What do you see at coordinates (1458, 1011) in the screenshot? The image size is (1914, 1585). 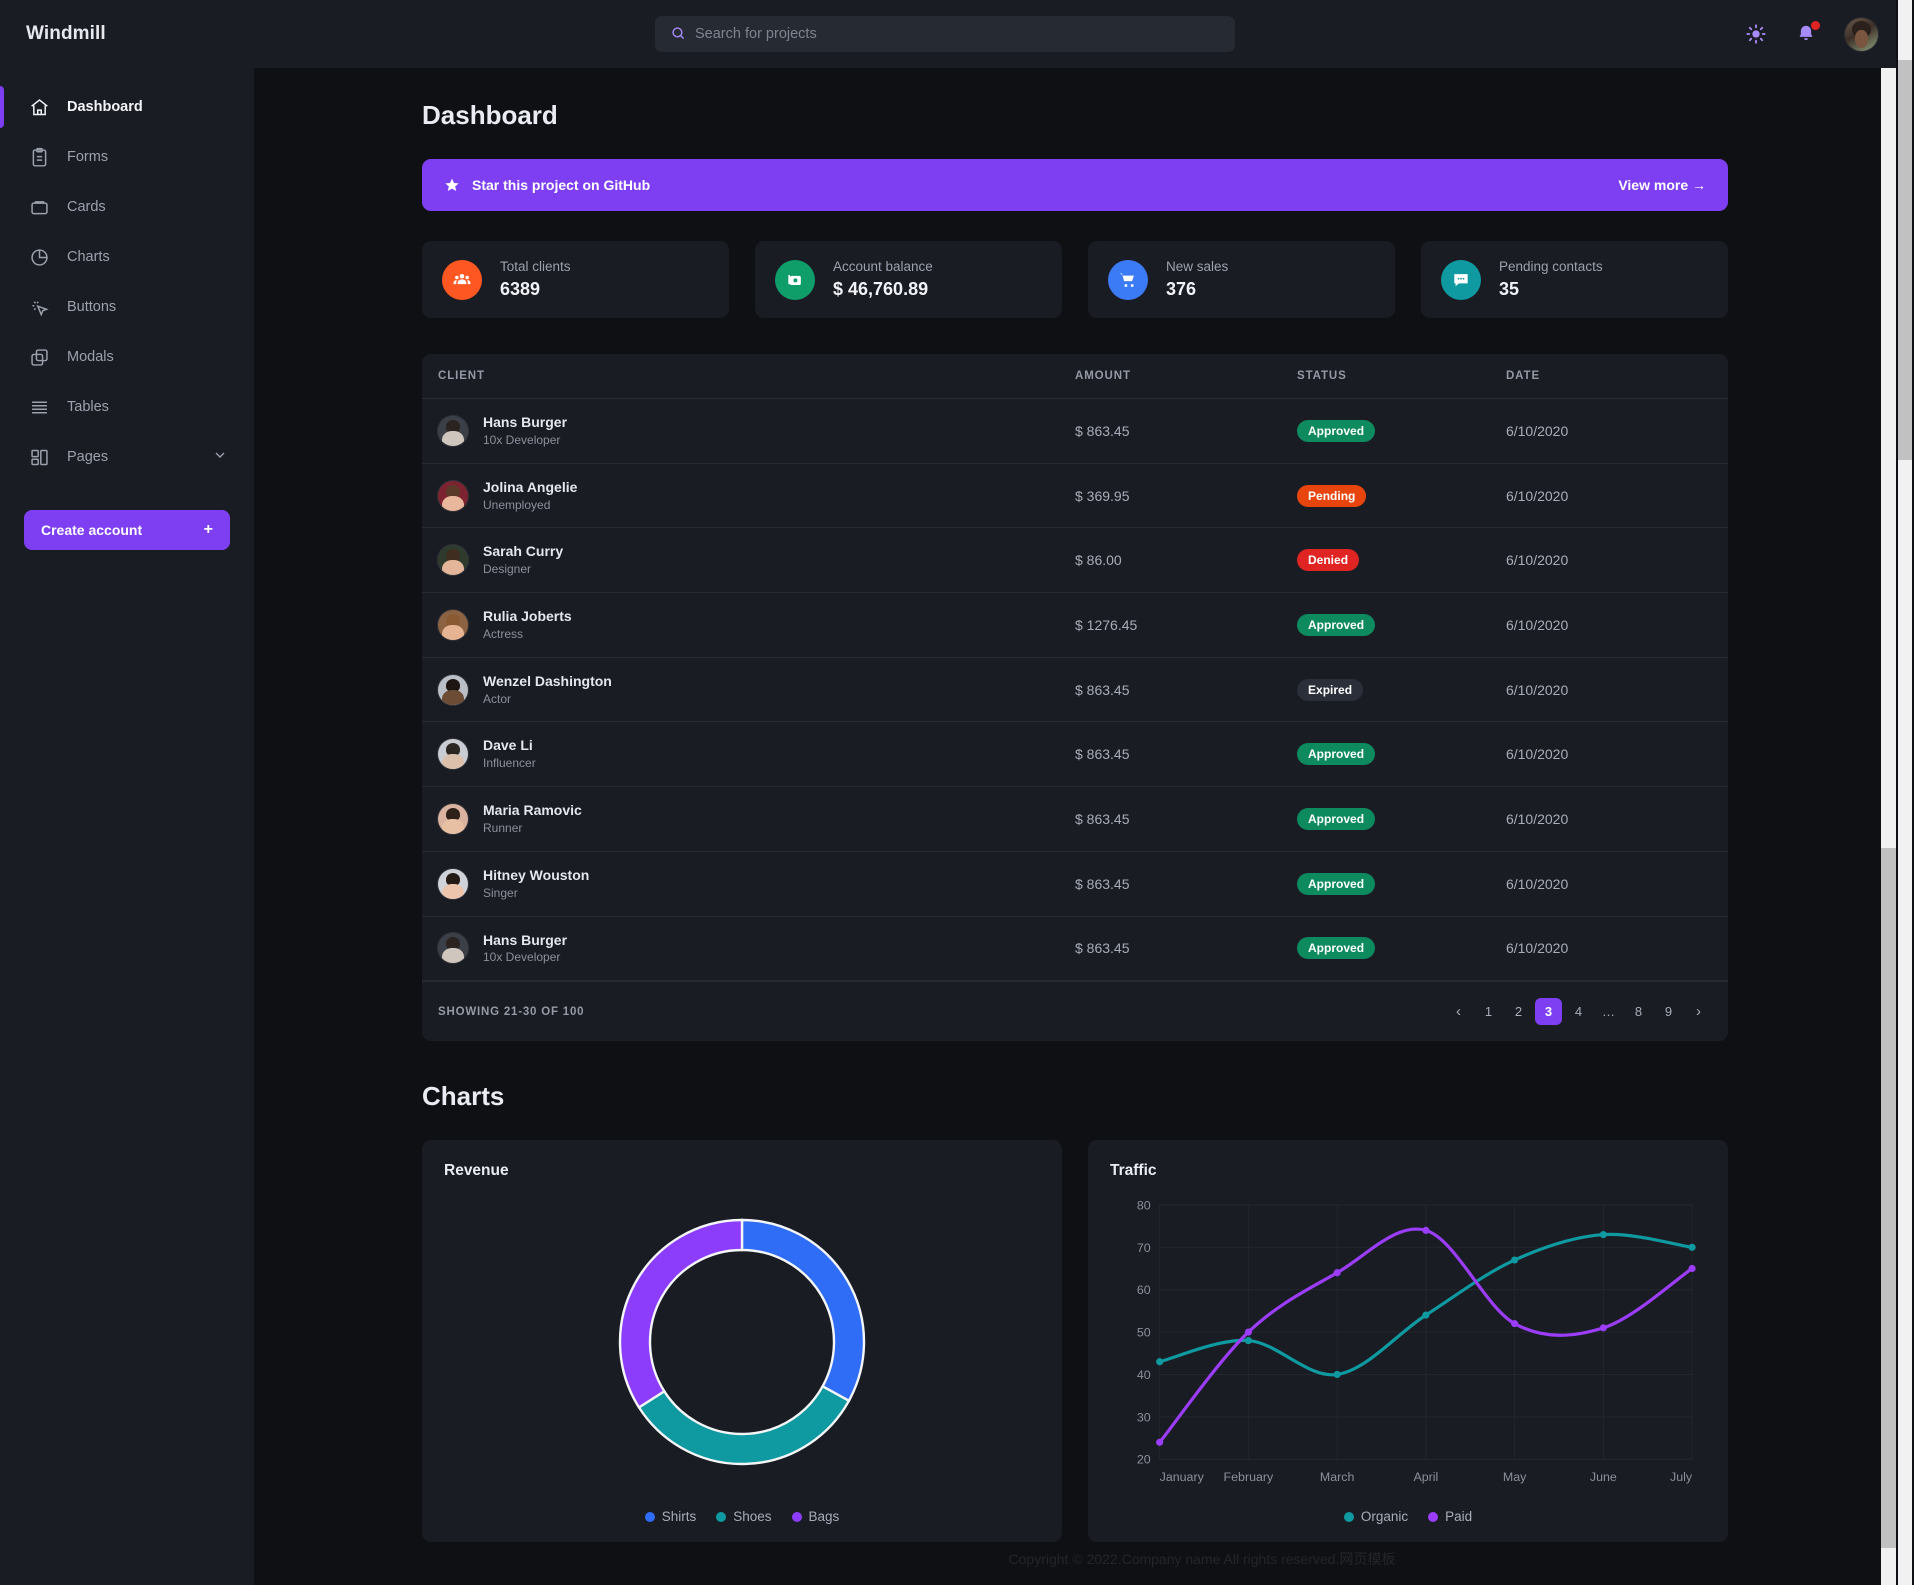 I see `pagination-prev-button: ‹` at bounding box center [1458, 1011].